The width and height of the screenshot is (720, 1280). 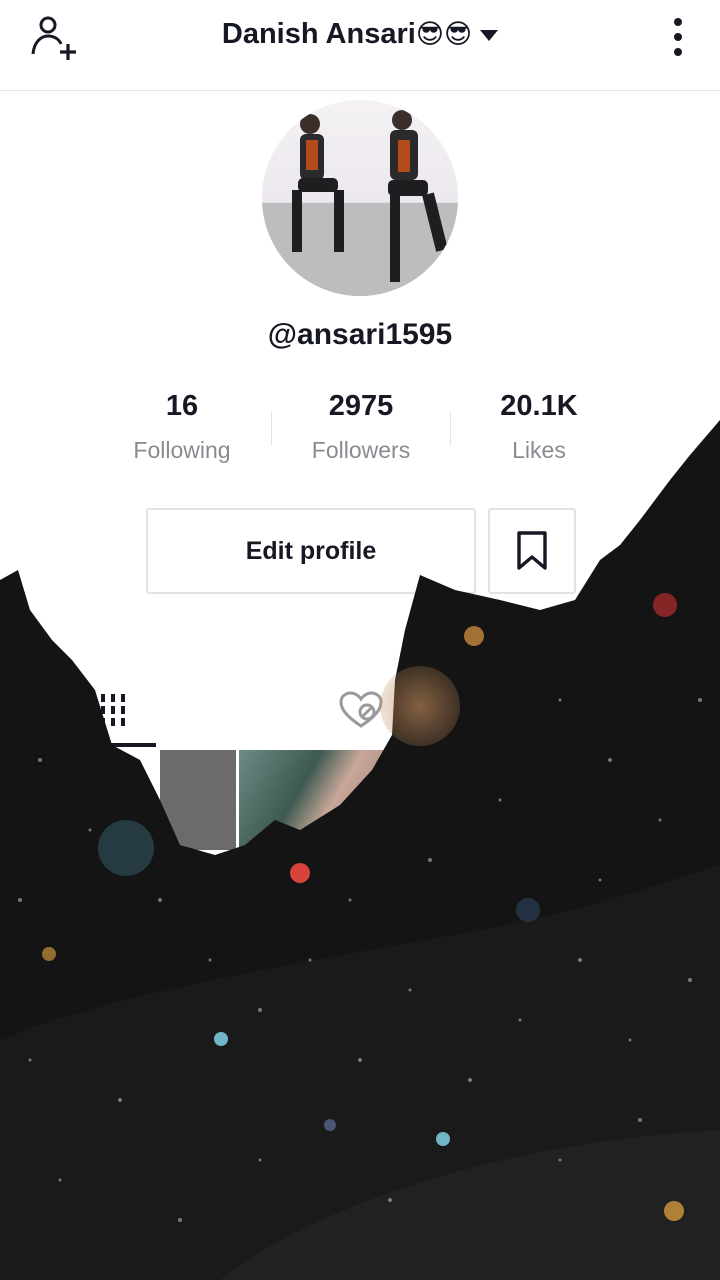 I want to click on stat-following: 16 Following, so click(x=182, y=427).